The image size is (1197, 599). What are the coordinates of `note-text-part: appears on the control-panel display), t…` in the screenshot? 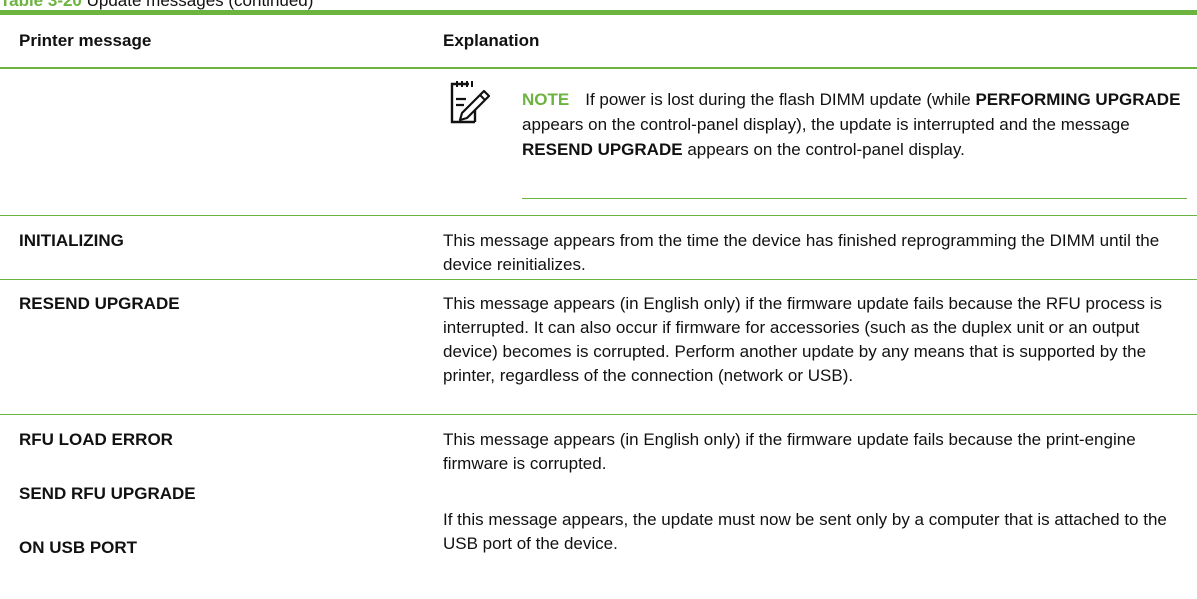 It's located at (826, 124).